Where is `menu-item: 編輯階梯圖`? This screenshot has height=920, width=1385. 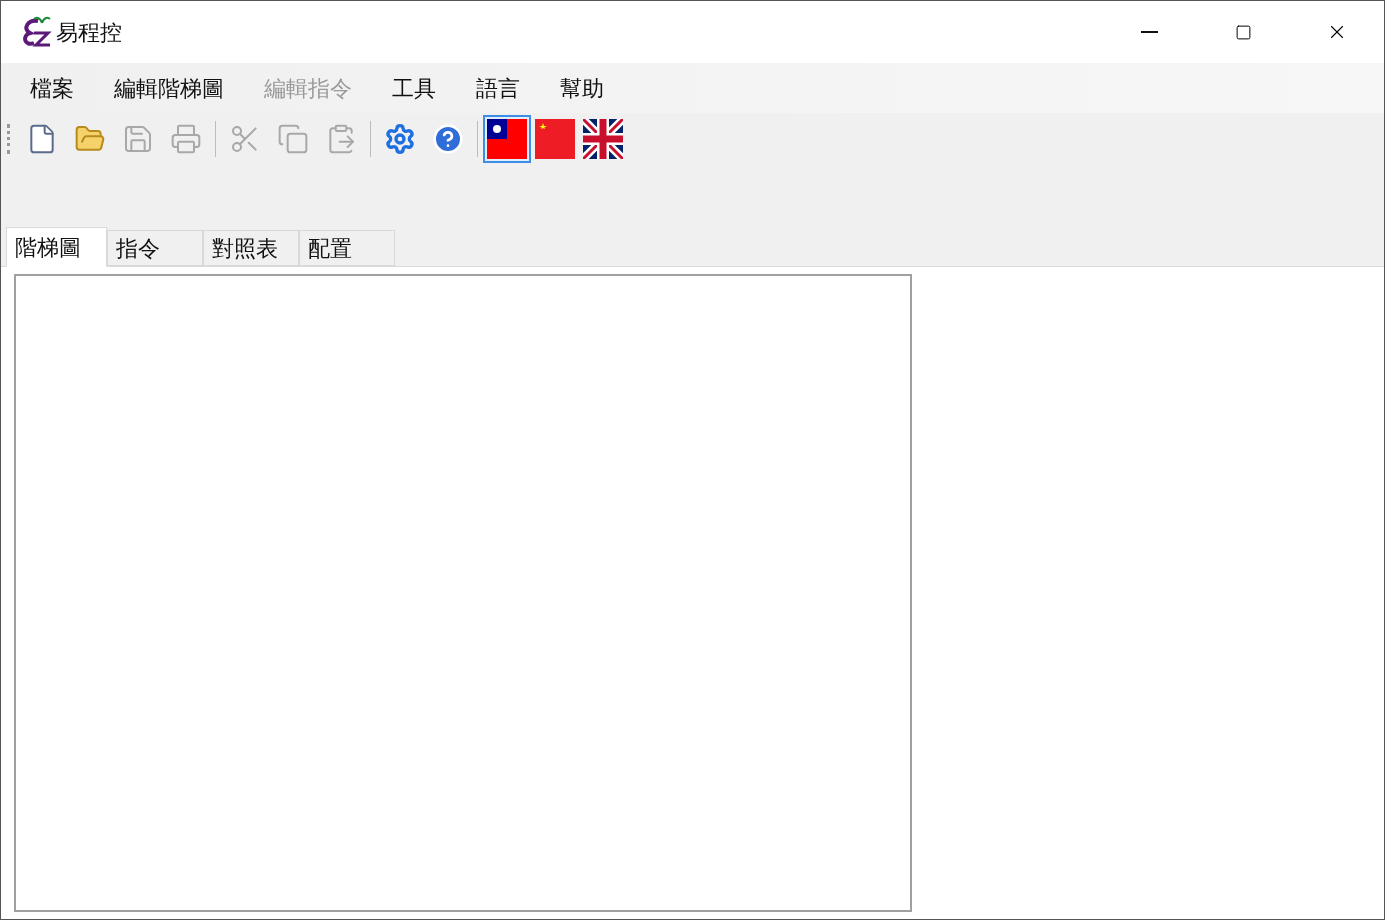
menu-item: 編輯階梯圖 is located at coordinates (169, 88).